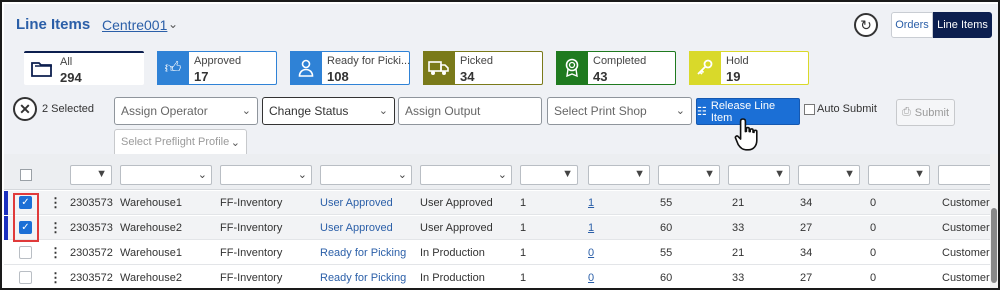 This screenshot has width=1000, height=290. Describe the element at coordinates (866, 25) in the screenshot. I see `refresh-icon: ↻` at that location.